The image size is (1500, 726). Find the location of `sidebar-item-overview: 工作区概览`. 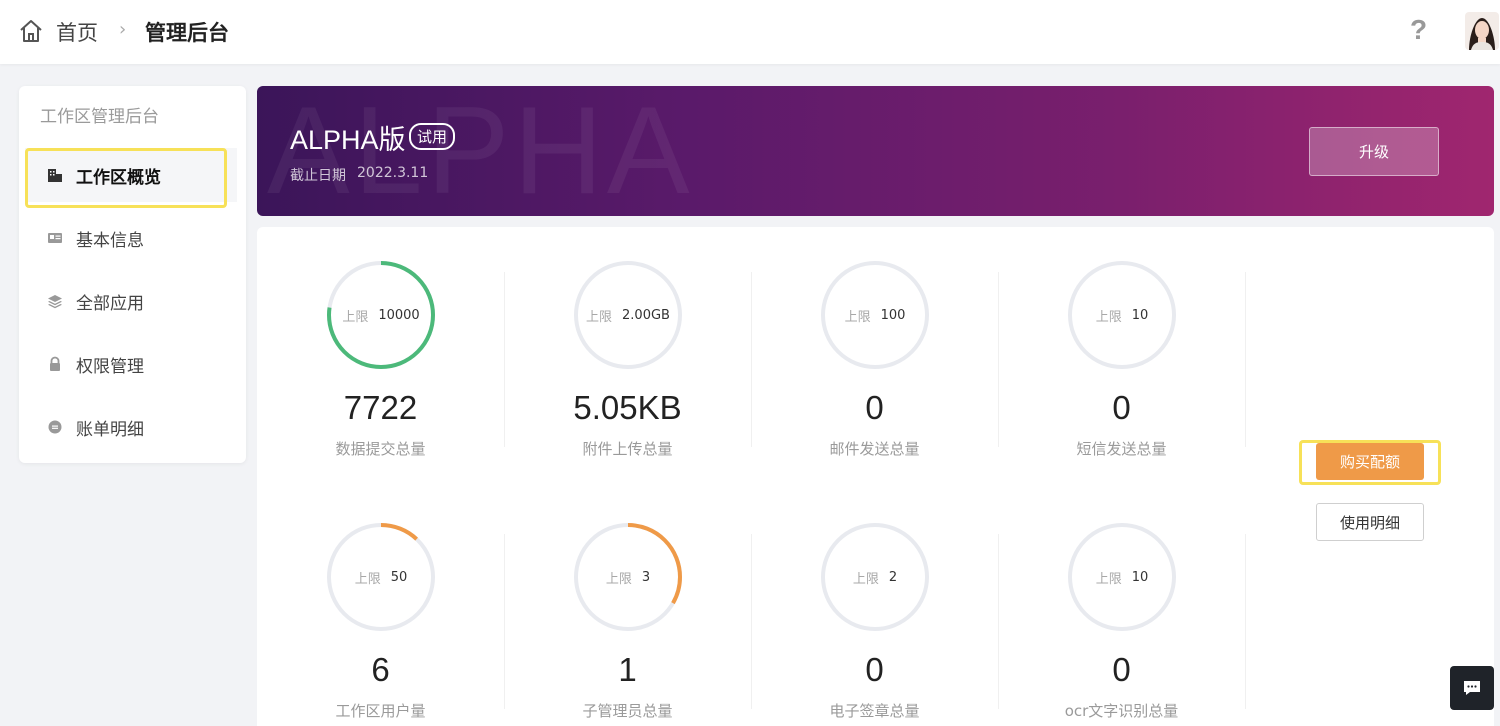

sidebar-item-overview: 工作区概览 is located at coordinates (131, 178).